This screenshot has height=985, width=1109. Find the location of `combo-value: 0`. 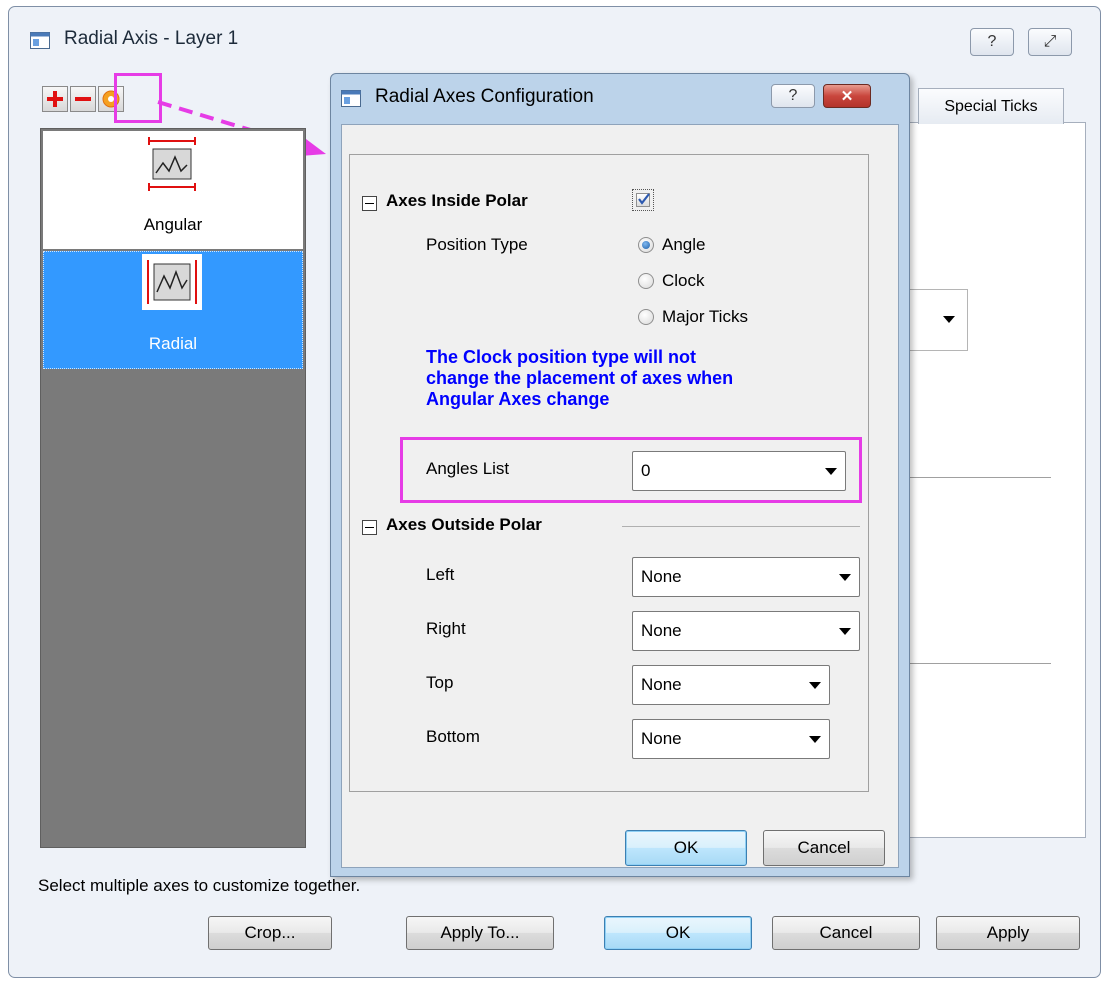

combo-value: 0 is located at coordinates (646, 470).